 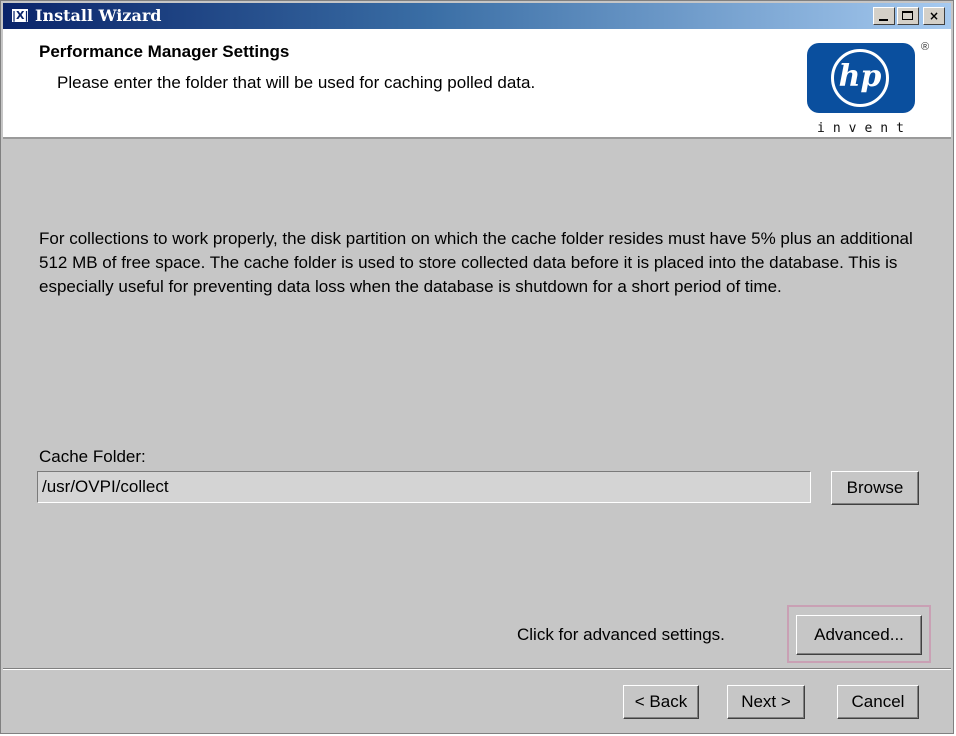 I want to click on registered-mark: ®, so click(x=925, y=47).